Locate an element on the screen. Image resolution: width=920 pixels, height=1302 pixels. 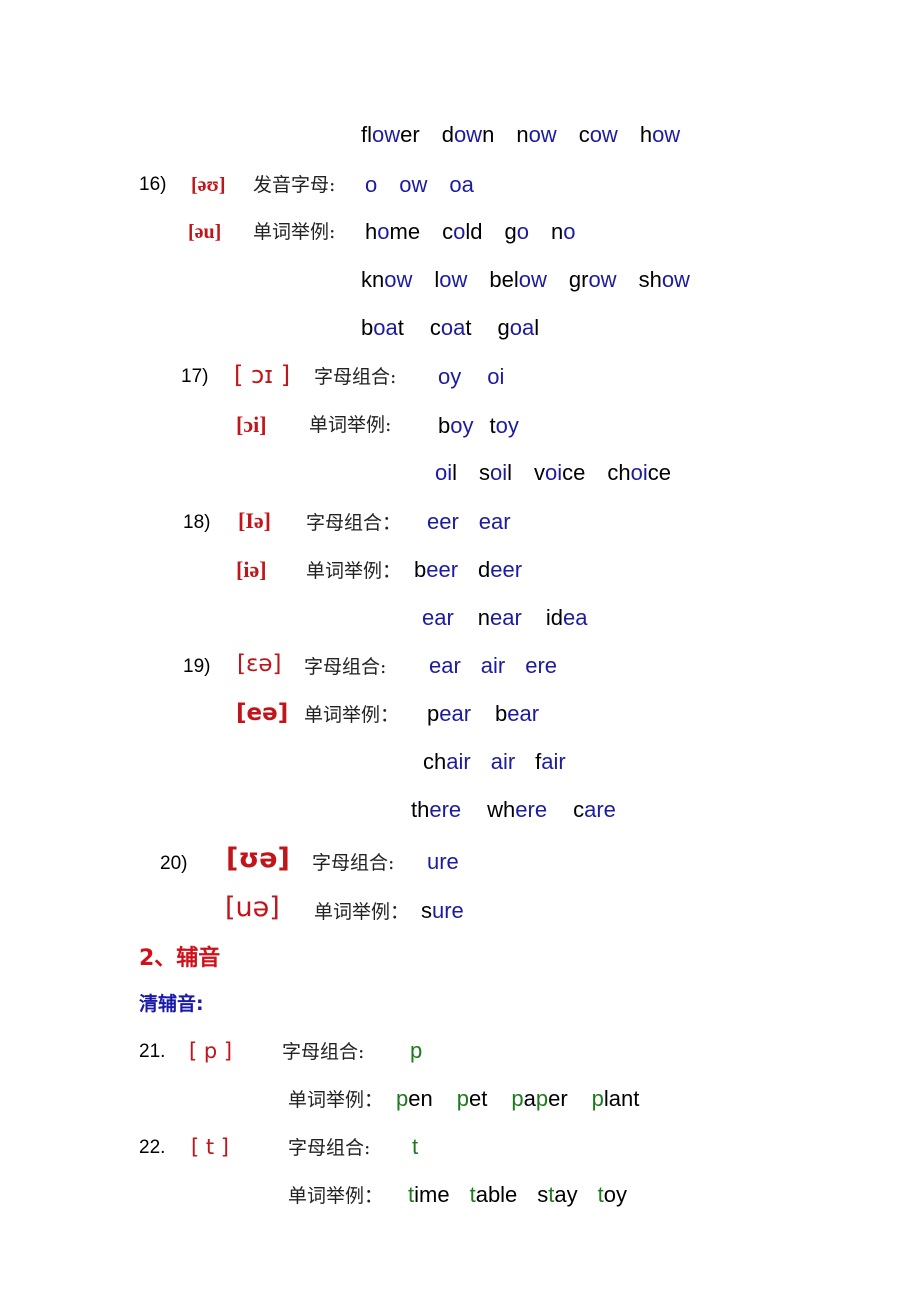
example-word: low is located at coordinates (450, 280).